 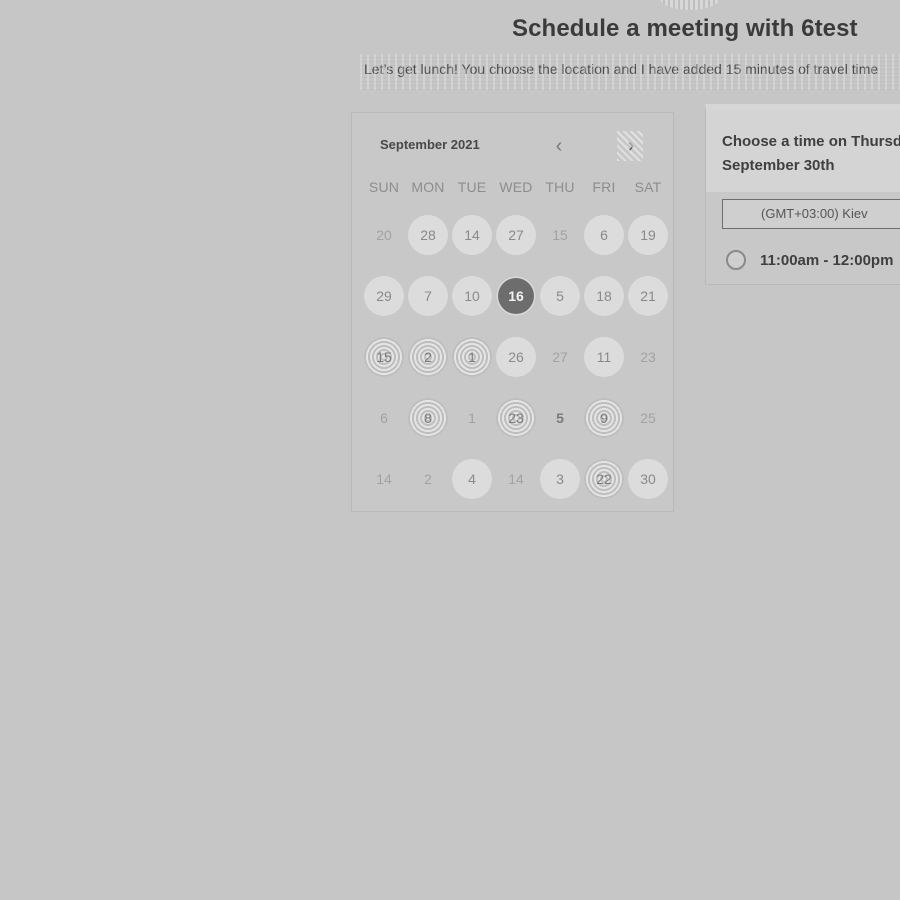 What do you see at coordinates (472, 296) in the screenshot?
I see `calendar-day-number: 10` at bounding box center [472, 296].